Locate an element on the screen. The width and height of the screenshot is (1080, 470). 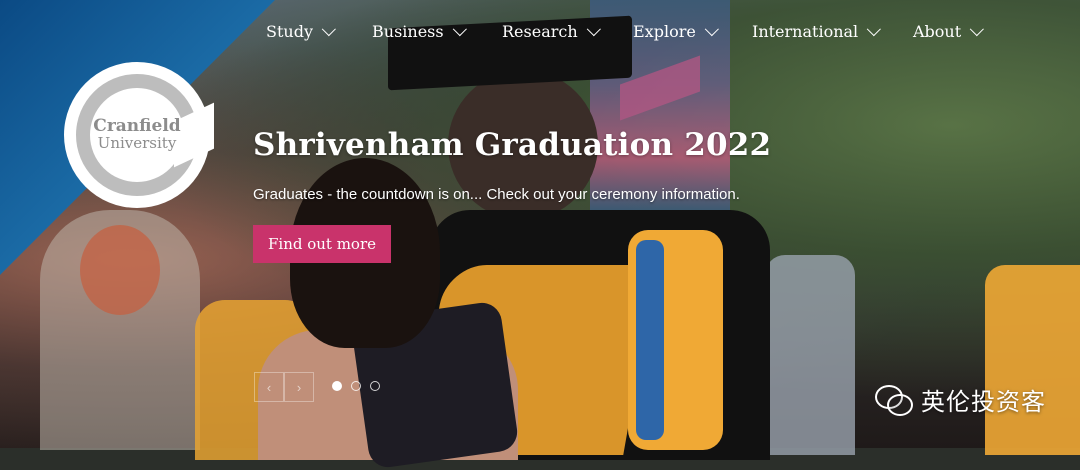
background-man-right is located at coordinates (810, 355).